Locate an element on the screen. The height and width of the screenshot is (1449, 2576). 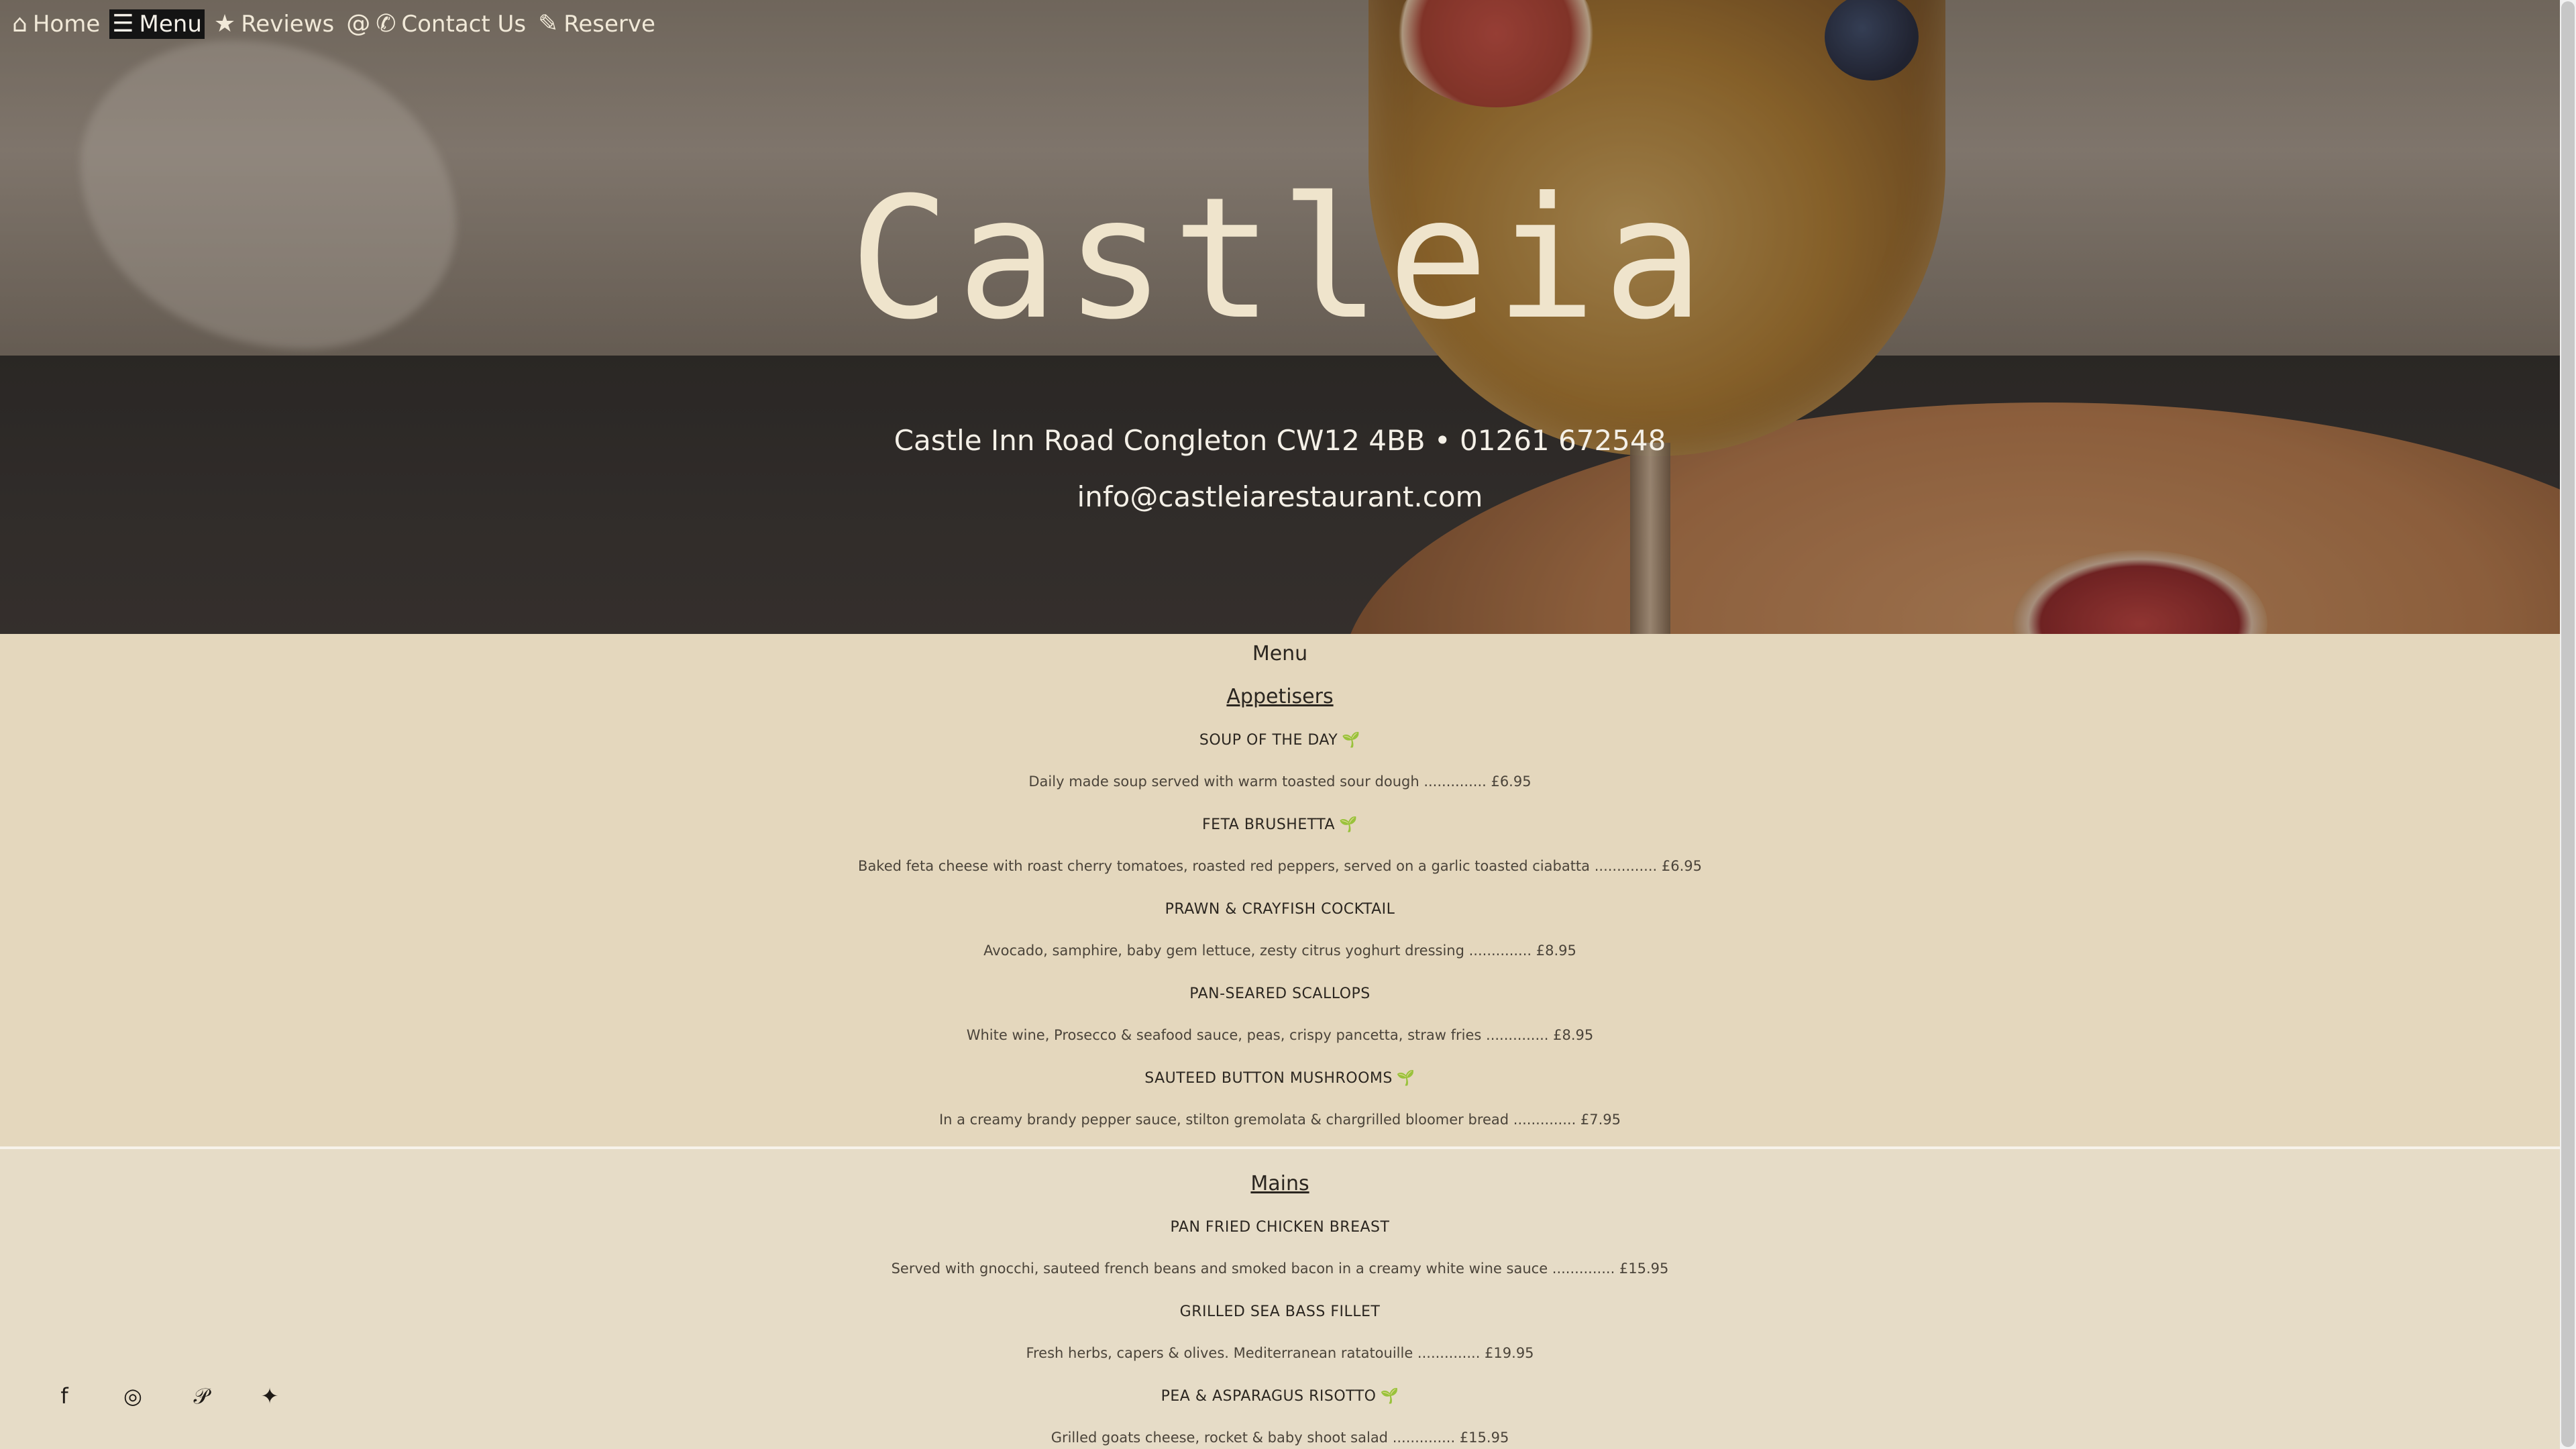
dish-name: FETA BRUSHETTA 🌱 is located at coordinates (1280, 824).